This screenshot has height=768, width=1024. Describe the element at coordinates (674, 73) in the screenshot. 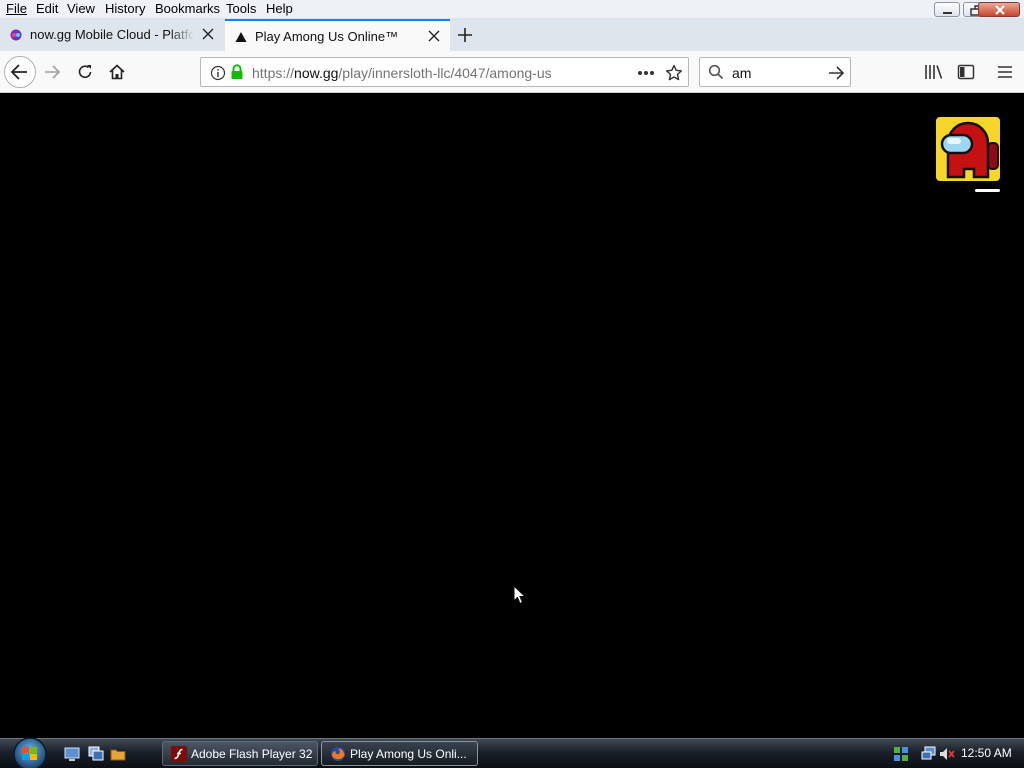

I see `bookmark-star-icon` at that location.